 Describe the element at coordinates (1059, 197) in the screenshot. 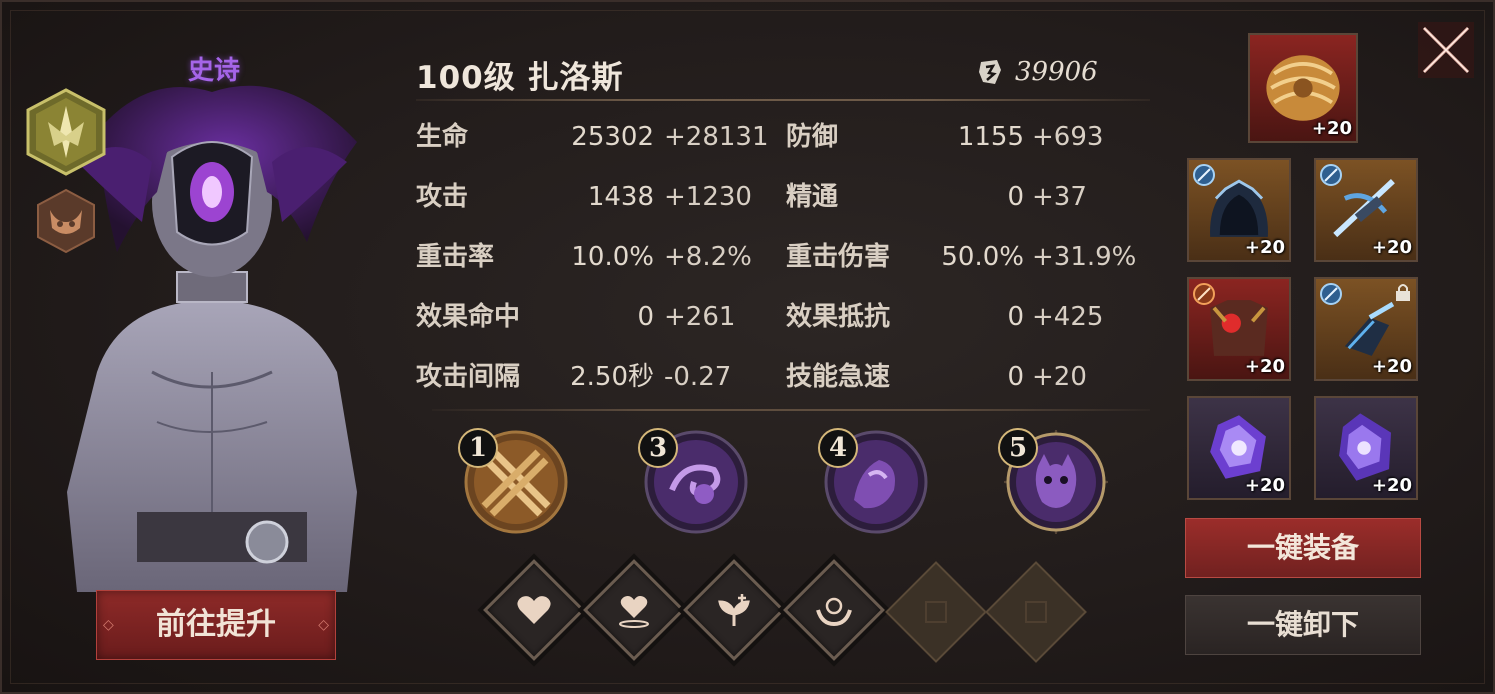

I see `stat-bonus: +37` at that location.